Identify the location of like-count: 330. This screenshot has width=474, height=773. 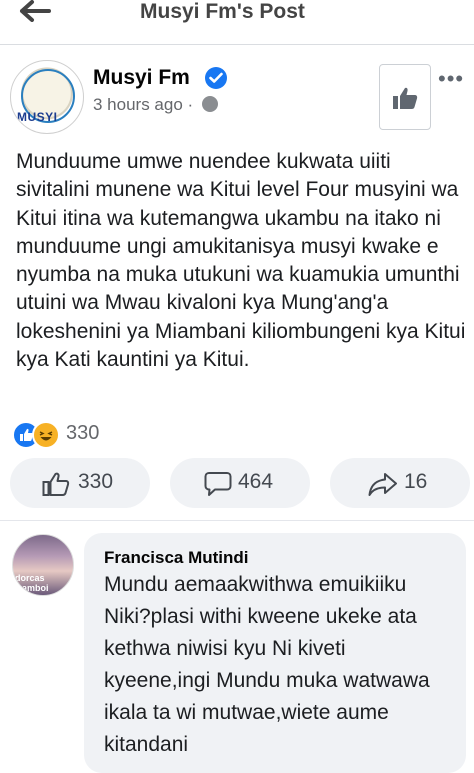
(96, 481).